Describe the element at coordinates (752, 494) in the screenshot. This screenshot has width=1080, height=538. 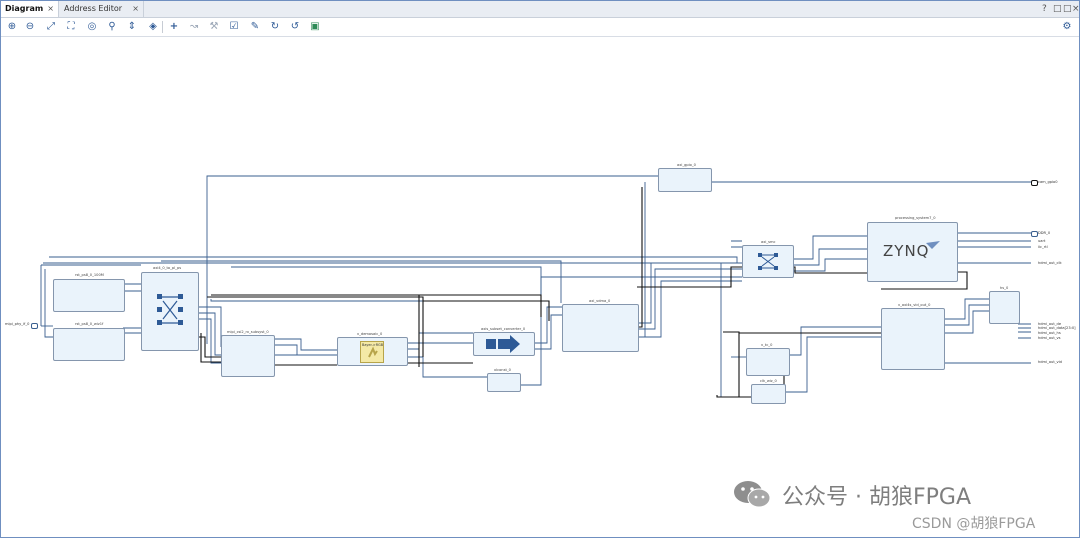
I see `wechat-logo-icon` at that location.